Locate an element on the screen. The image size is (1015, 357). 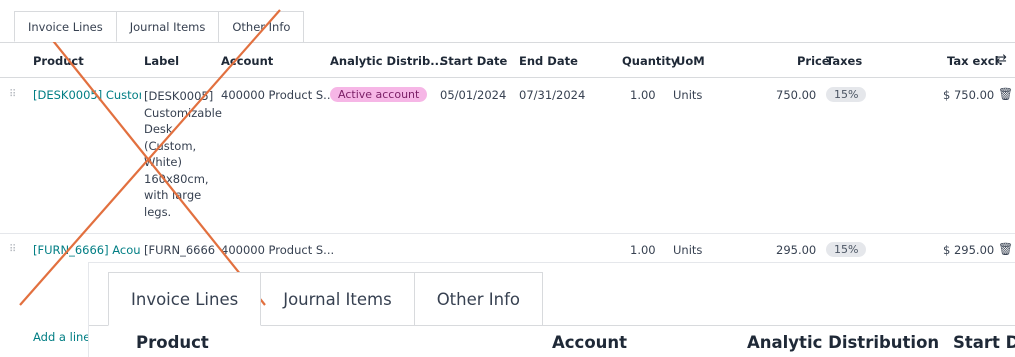
zoomed-col-analytic: Analytic Distribution is located at coordinates (843, 342).